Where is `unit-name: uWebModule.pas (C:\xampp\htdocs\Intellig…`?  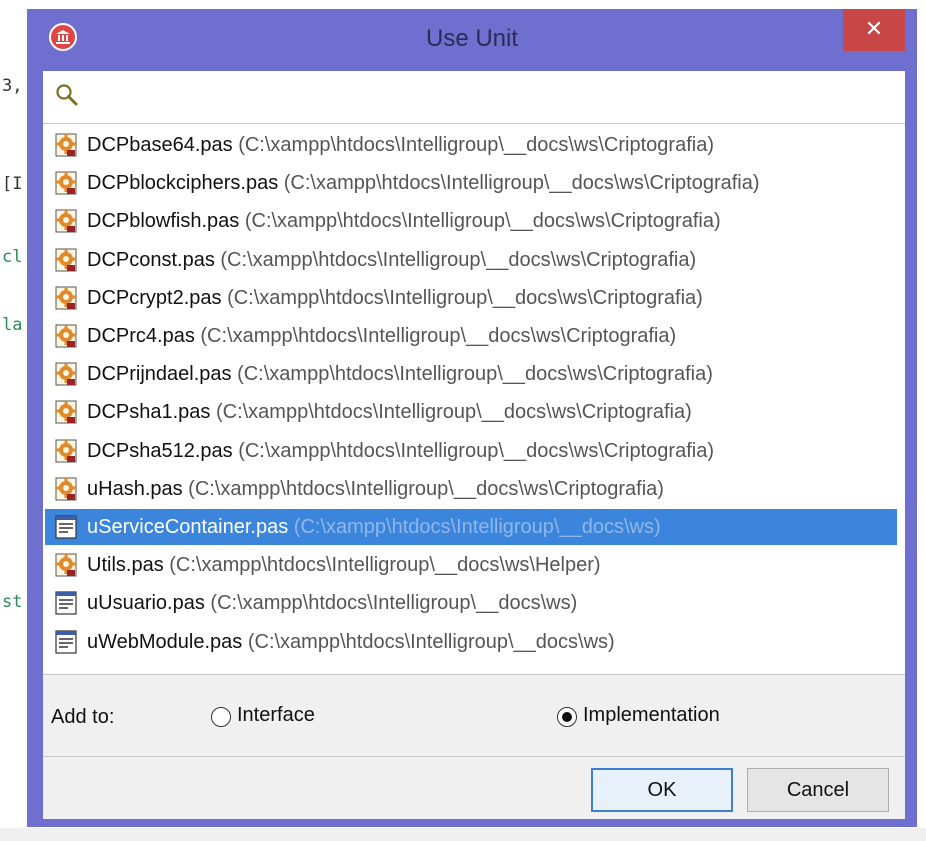
unit-name: uWebModule.pas (C:\xampp\htdocs\Intellig… is located at coordinates (351, 641).